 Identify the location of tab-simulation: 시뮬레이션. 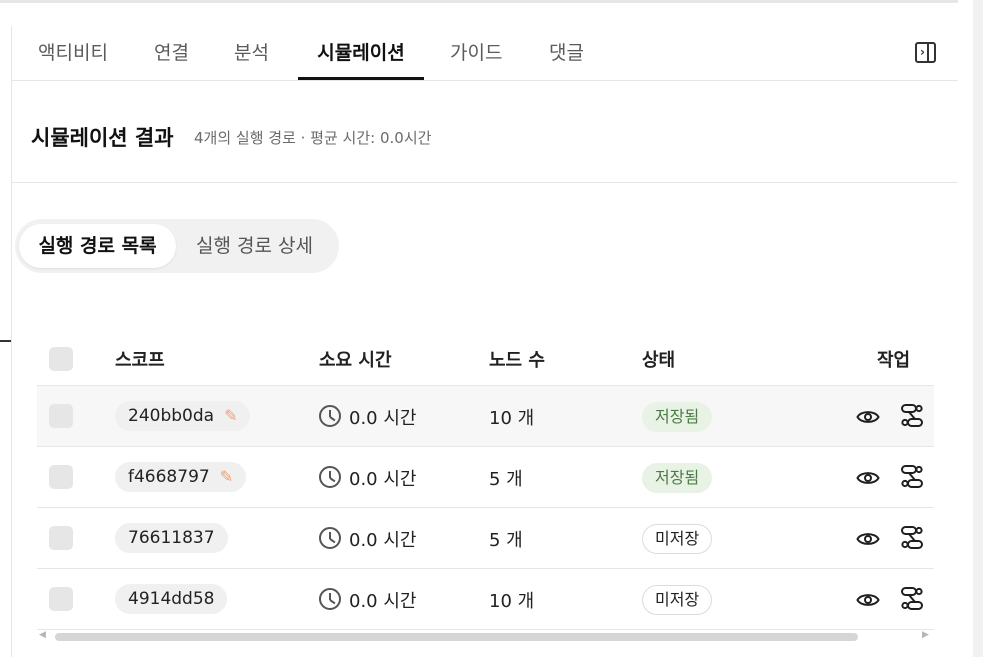
(361, 59).